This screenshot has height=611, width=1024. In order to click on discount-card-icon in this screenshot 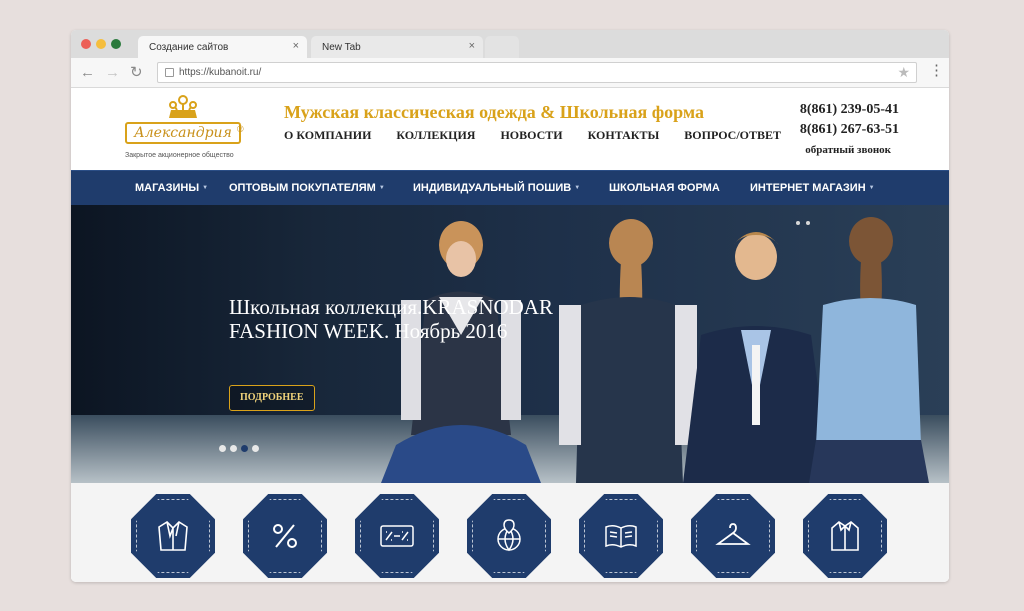, I will do `click(397, 536)`.